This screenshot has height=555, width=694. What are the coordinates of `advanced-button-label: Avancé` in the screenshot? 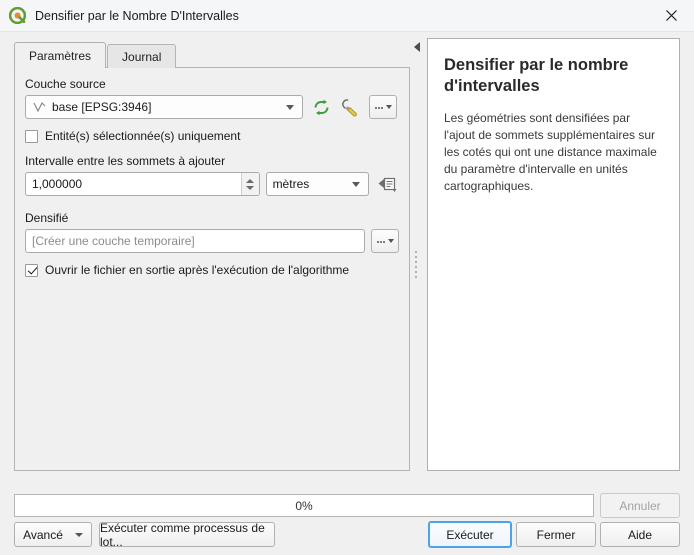 It's located at (43, 534).